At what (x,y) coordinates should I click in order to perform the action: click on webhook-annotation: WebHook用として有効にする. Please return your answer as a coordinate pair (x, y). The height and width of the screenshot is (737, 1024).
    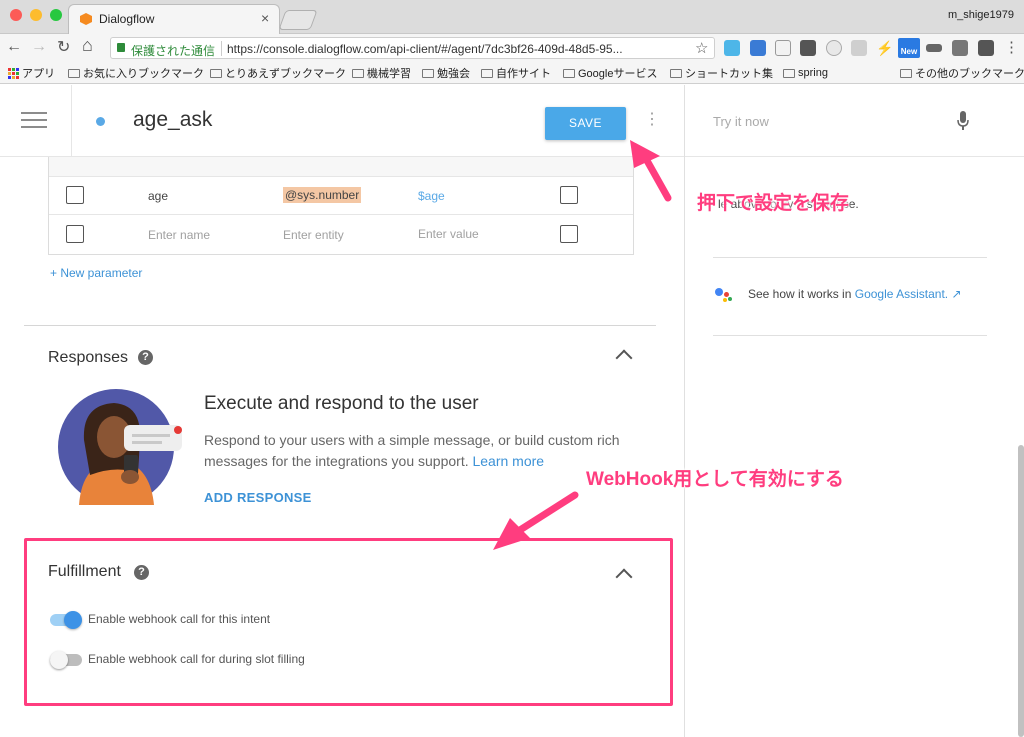
    Looking at the image, I should click on (715, 479).